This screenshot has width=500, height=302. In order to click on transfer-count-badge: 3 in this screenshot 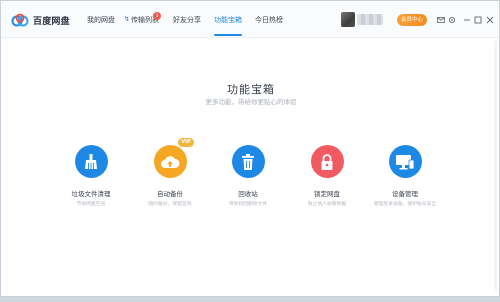, I will do `click(157, 16)`.